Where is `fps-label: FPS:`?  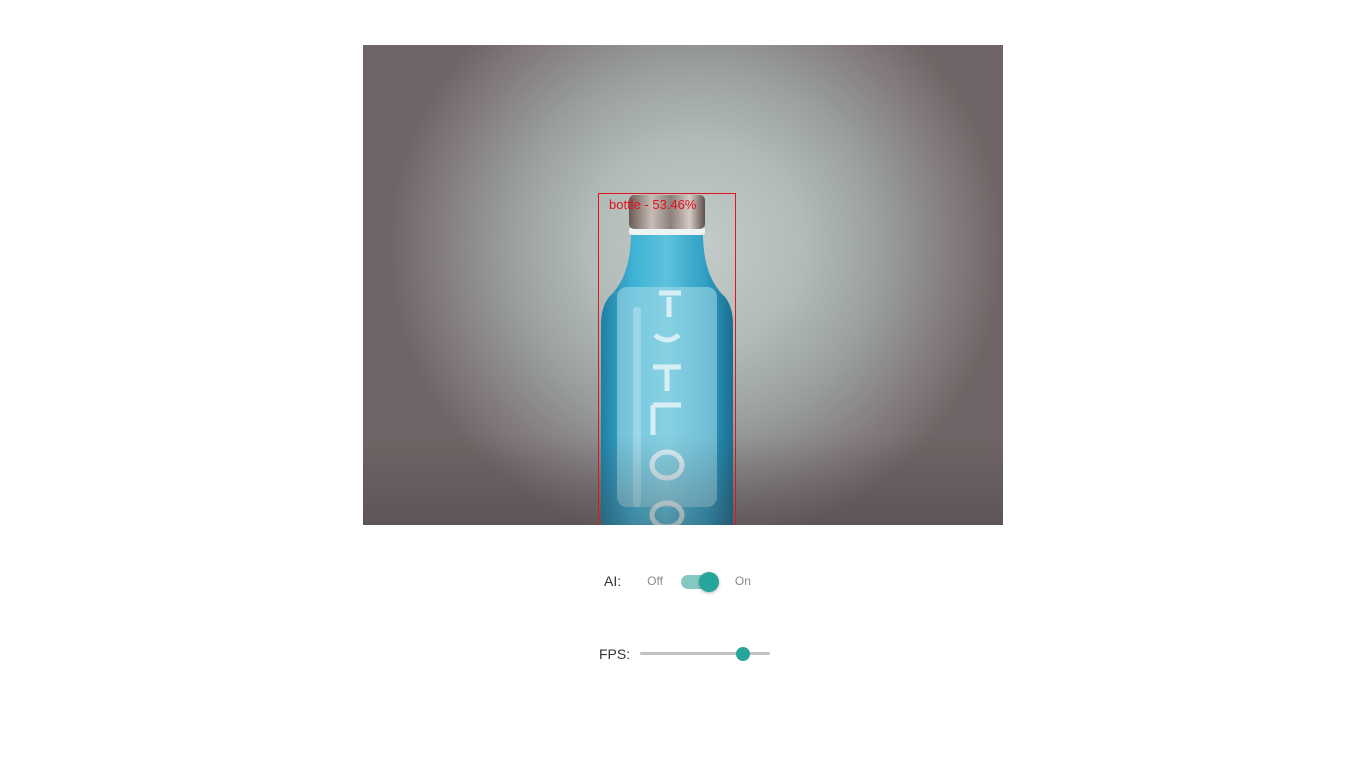 fps-label: FPS: is located at coordinates (615, 654).